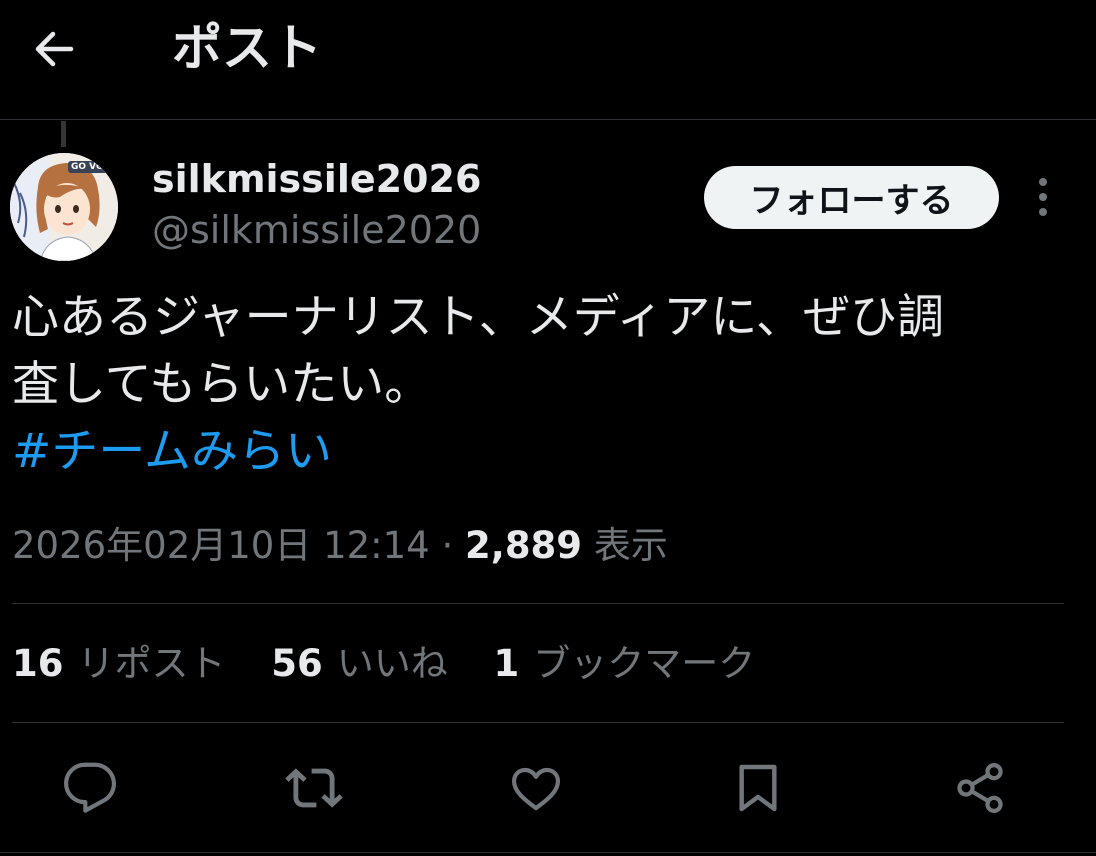 The height and width of the screenshot is (856, 1096). What do you see at coordinates (392, 663) in the screenshot?
I see `like-label: いいね` at bounding box center [392, 663].